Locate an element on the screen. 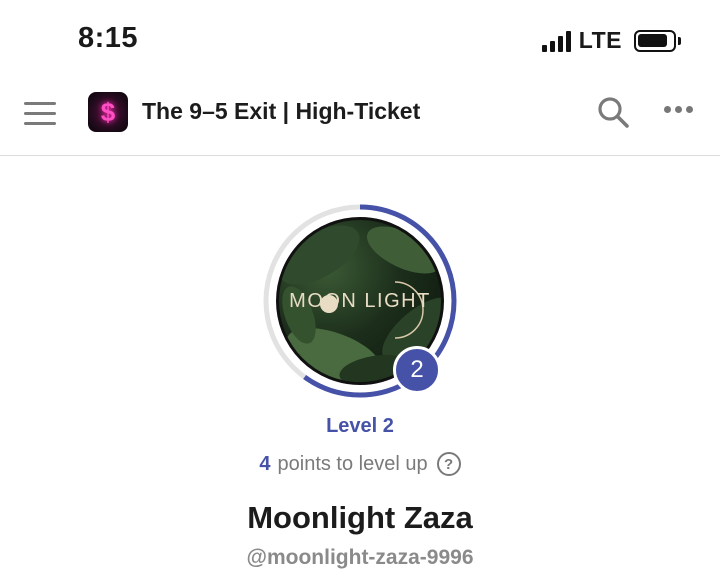 This screenshot has height=585, width=720. help-icon: ? is located at coordinates (448, 464).